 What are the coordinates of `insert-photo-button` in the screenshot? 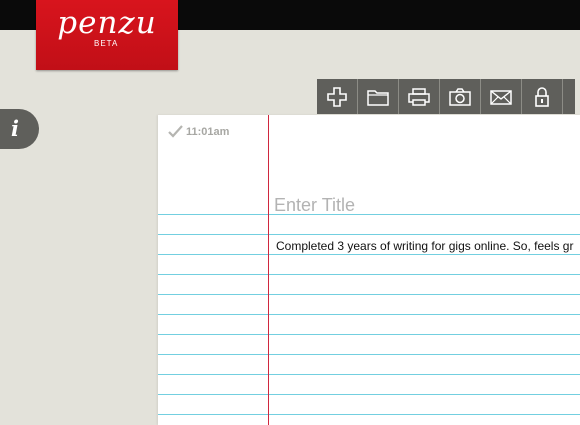 It's located at (460, 96).